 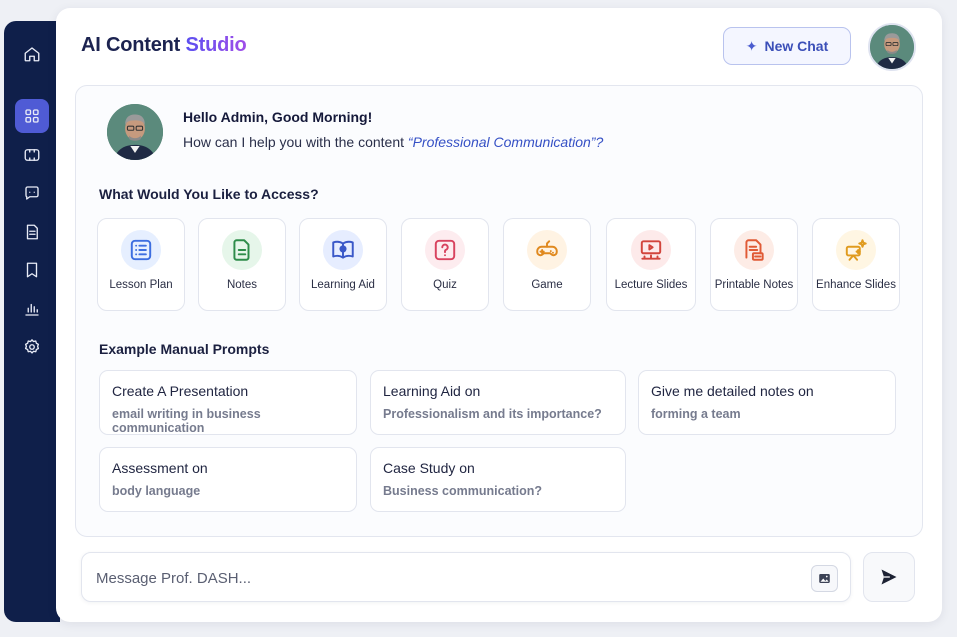 I want to click on tile-learning-aid: Learning Aid, so click(x=343, y=264).